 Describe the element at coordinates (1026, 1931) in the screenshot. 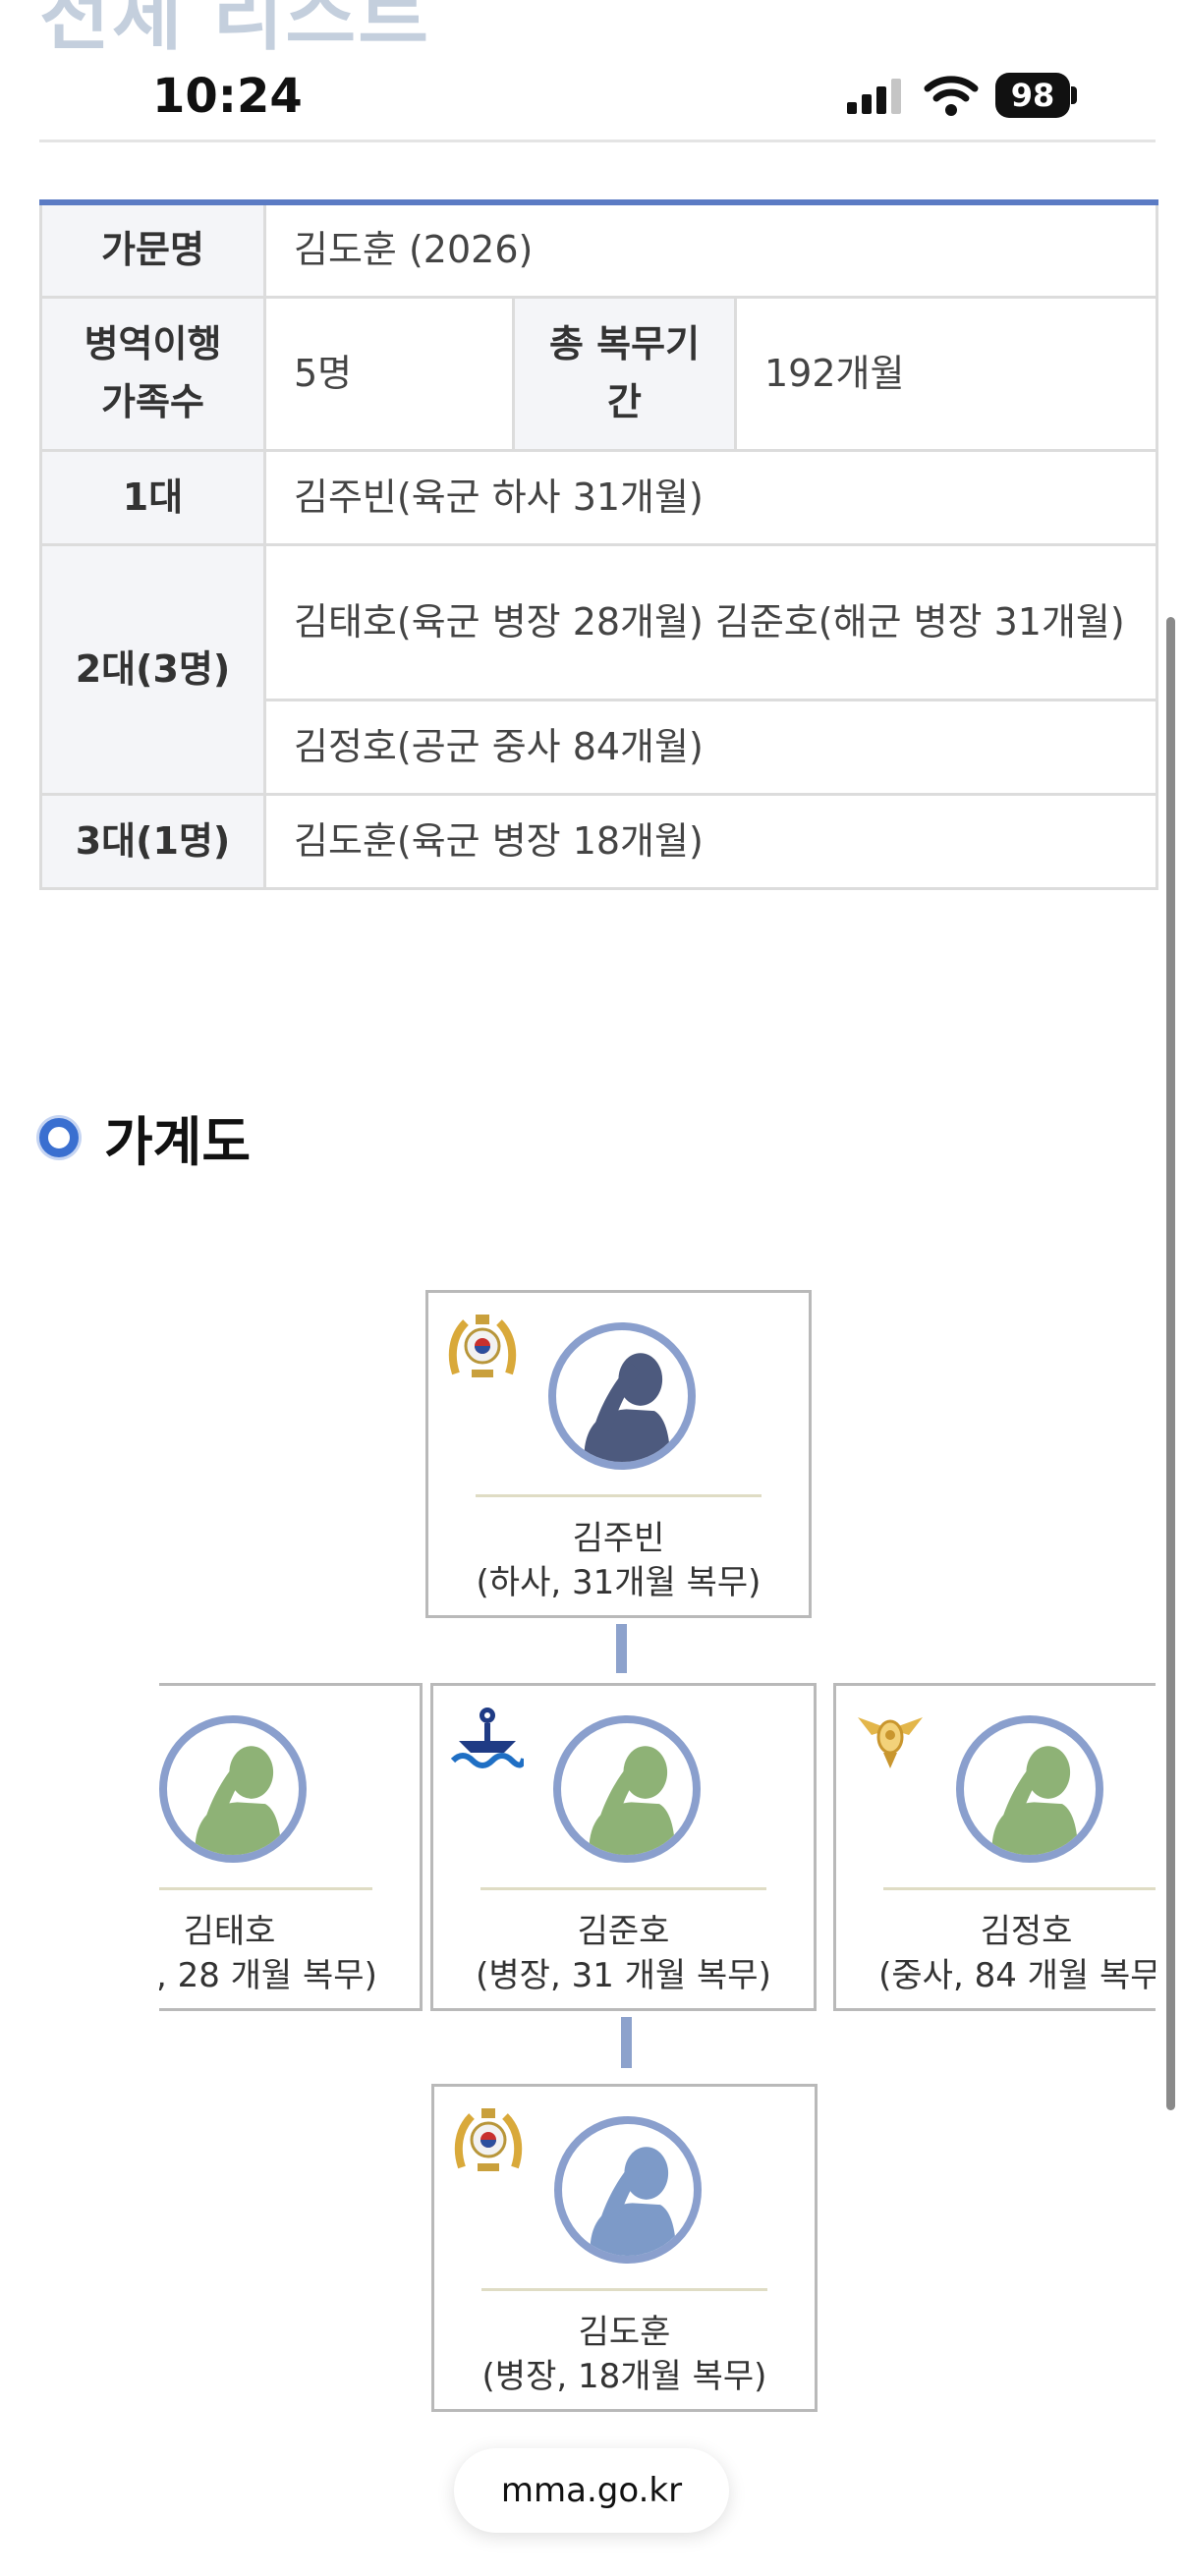

I see `member-name: 김정호` at that location.